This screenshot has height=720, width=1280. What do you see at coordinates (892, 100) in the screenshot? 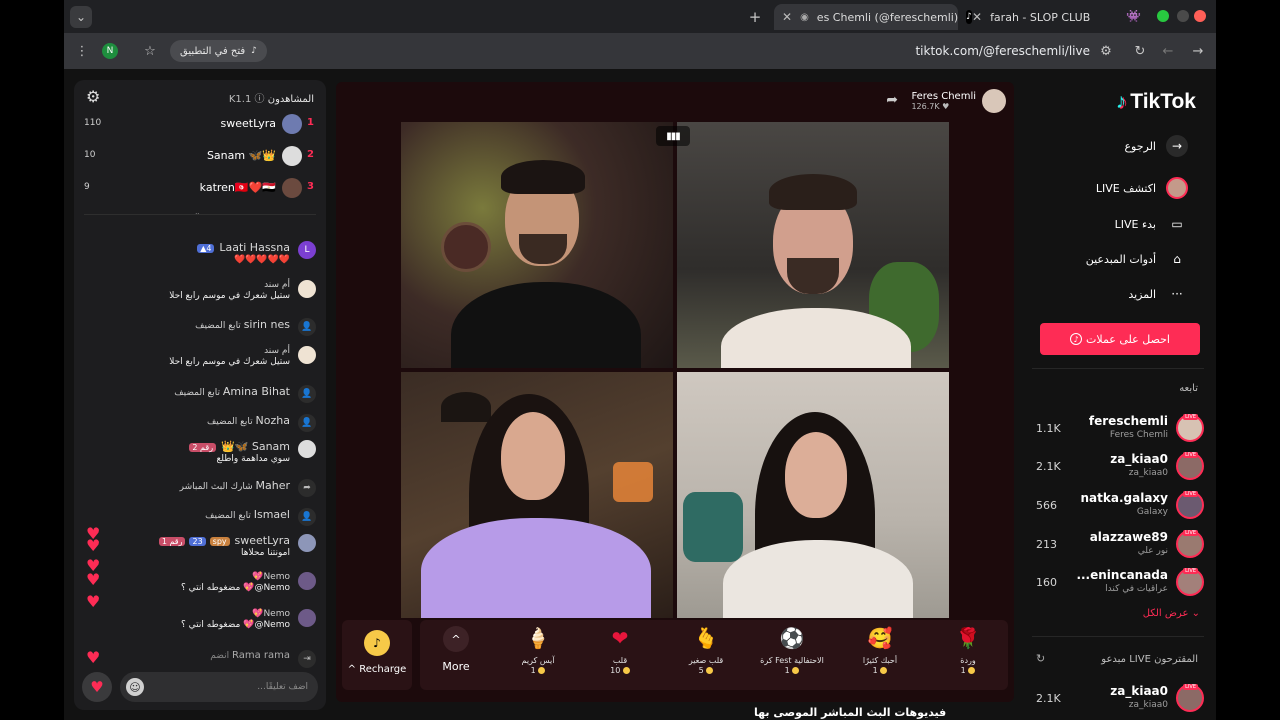
I see `share-icon: ➦` at bounding box center [892, 100].